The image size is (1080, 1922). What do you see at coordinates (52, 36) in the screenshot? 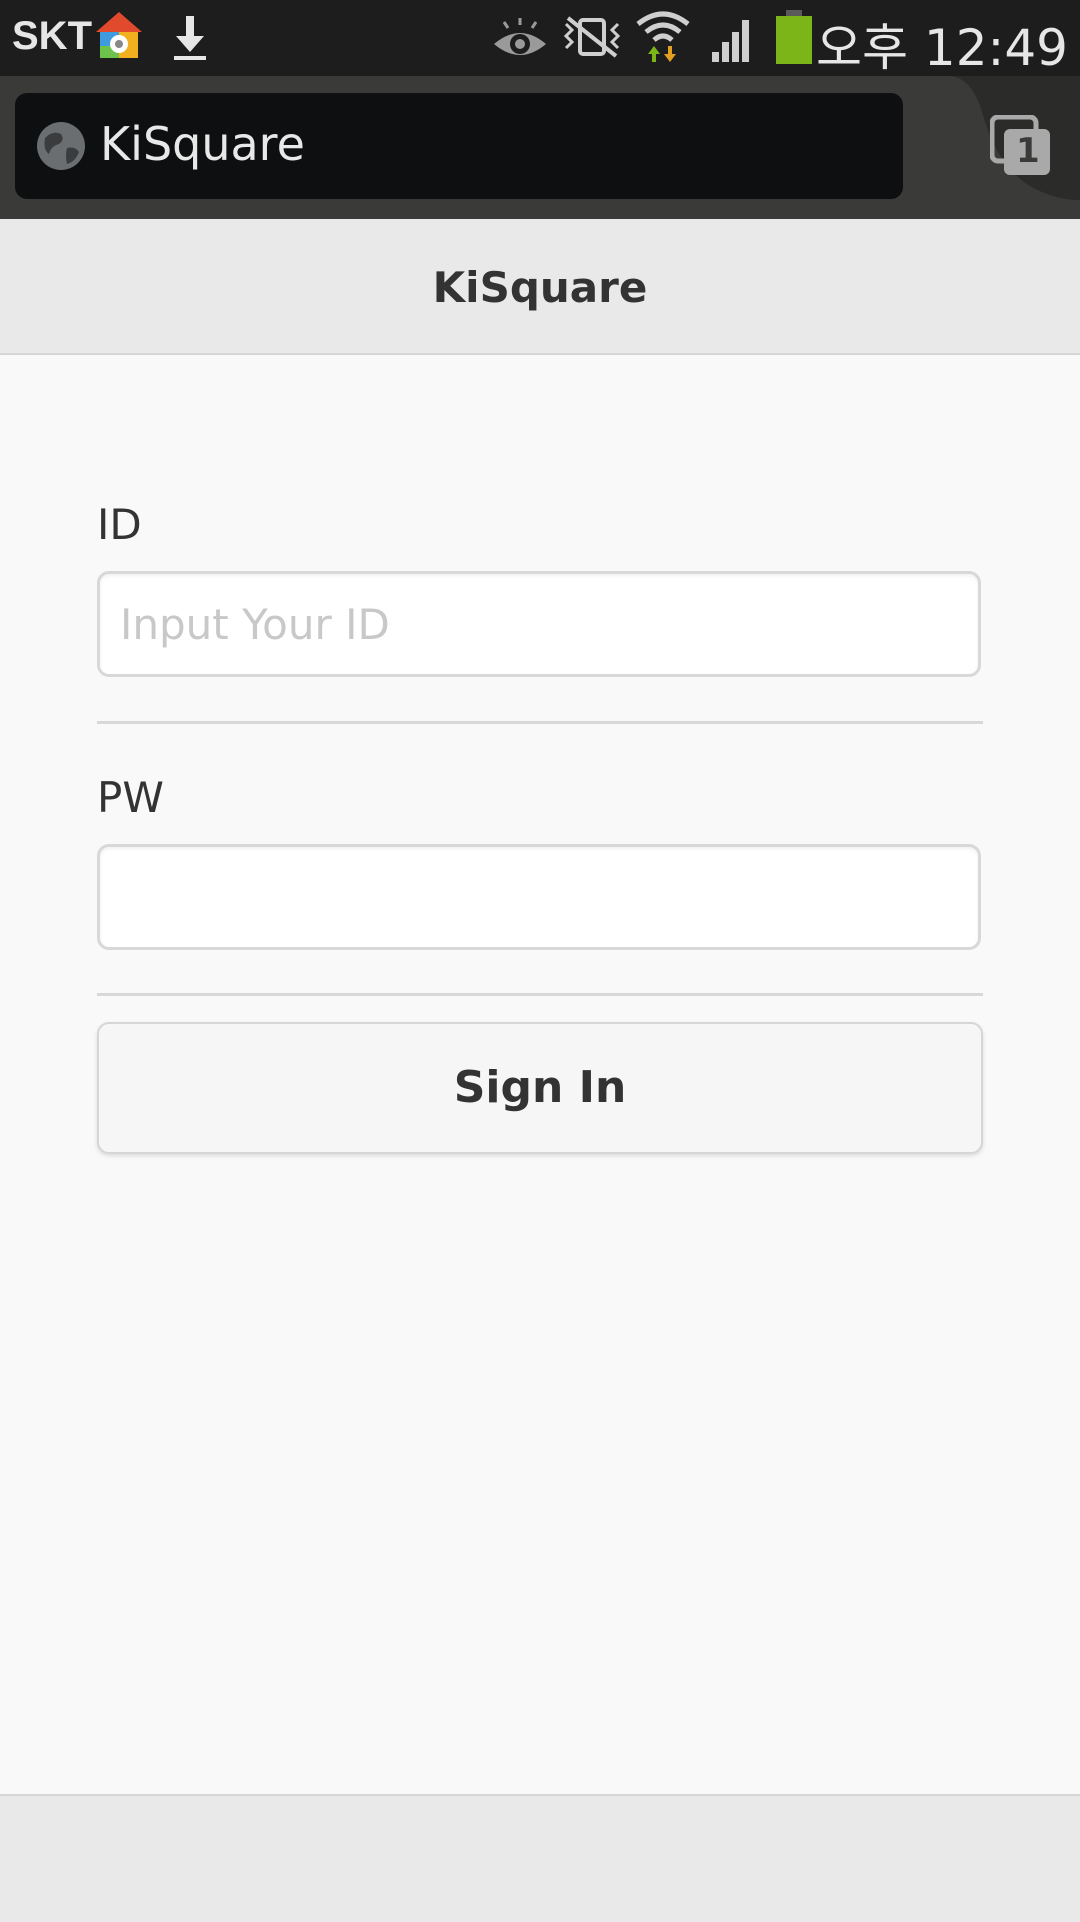
I see `carrier-name: SKT` at bounding box center [52, 36].